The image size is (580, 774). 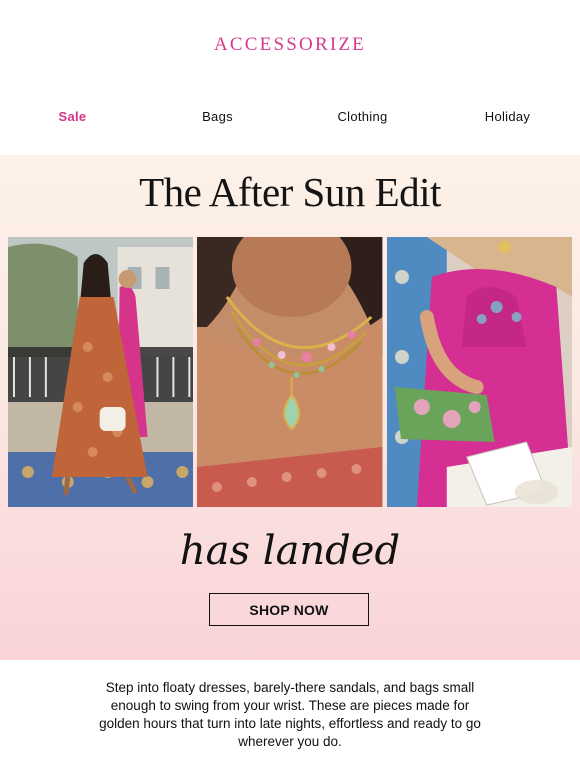 I want to click on pink-dress-clutch-bag-photo, so click(x=479, y=372).